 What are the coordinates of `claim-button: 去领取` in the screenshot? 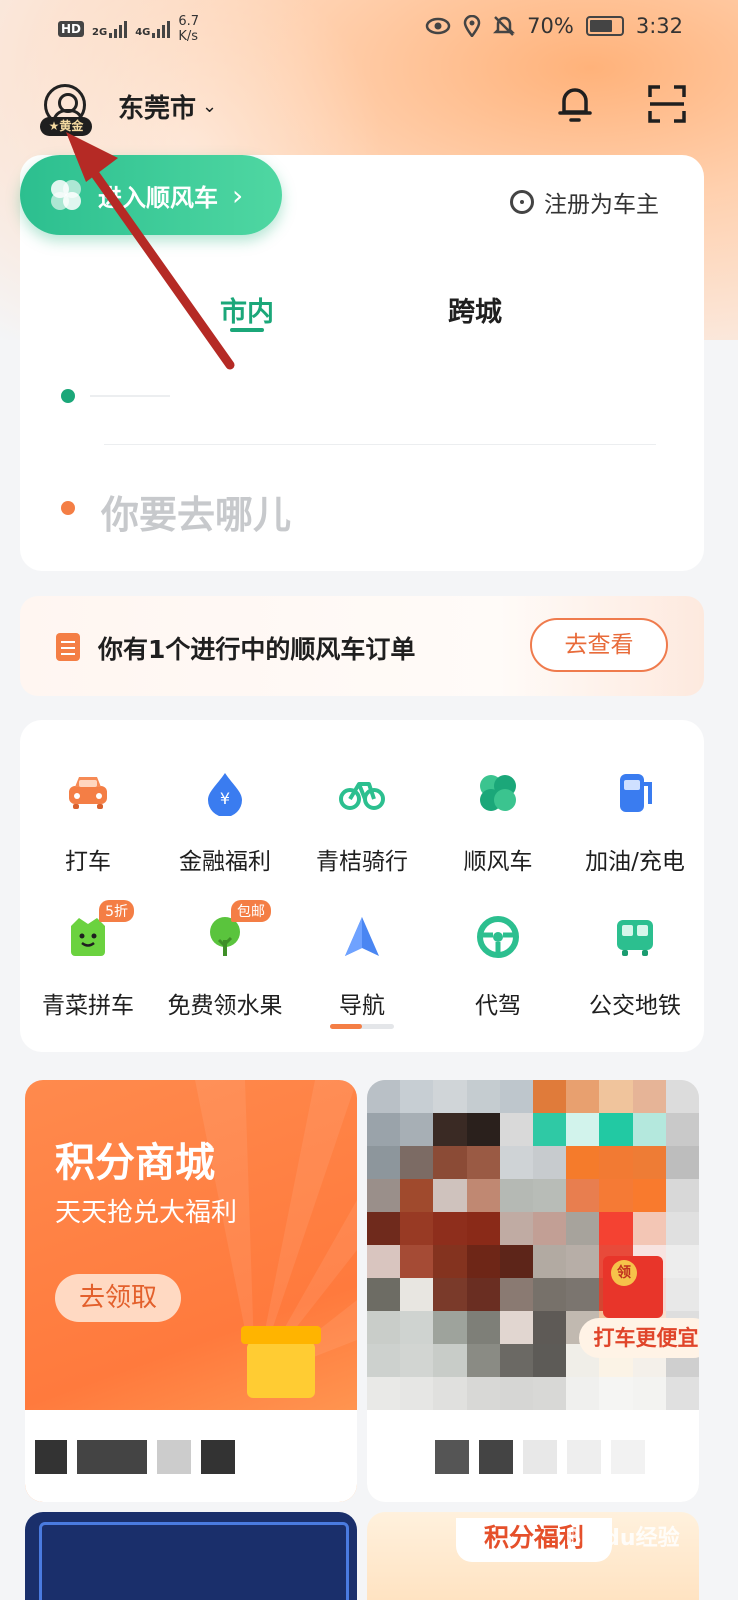 It's located at (118, 1298).